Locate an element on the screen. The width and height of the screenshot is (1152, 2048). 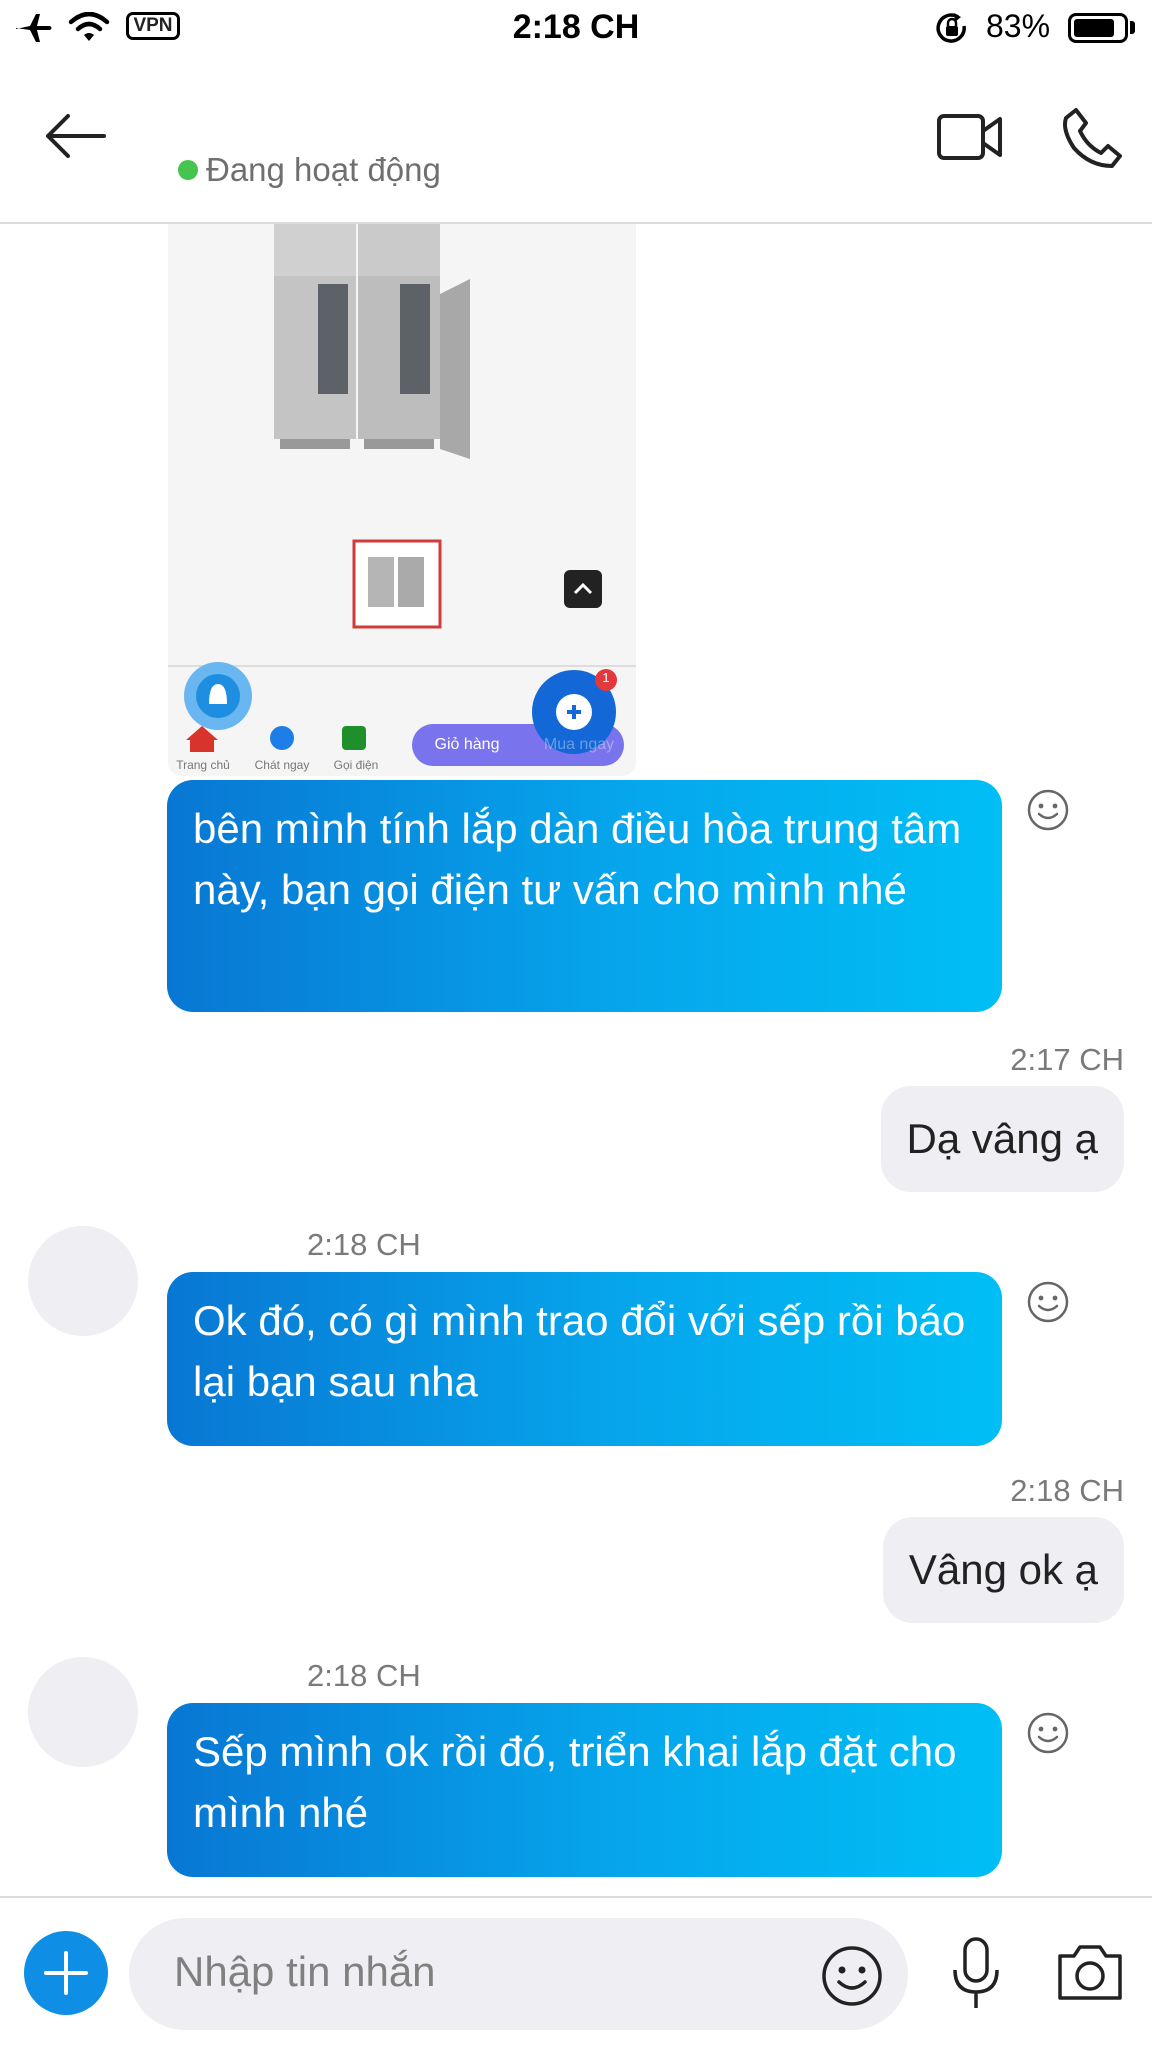
message-input-placeholder: Nhập tin nhắn is located at coordinates (305, 1971).